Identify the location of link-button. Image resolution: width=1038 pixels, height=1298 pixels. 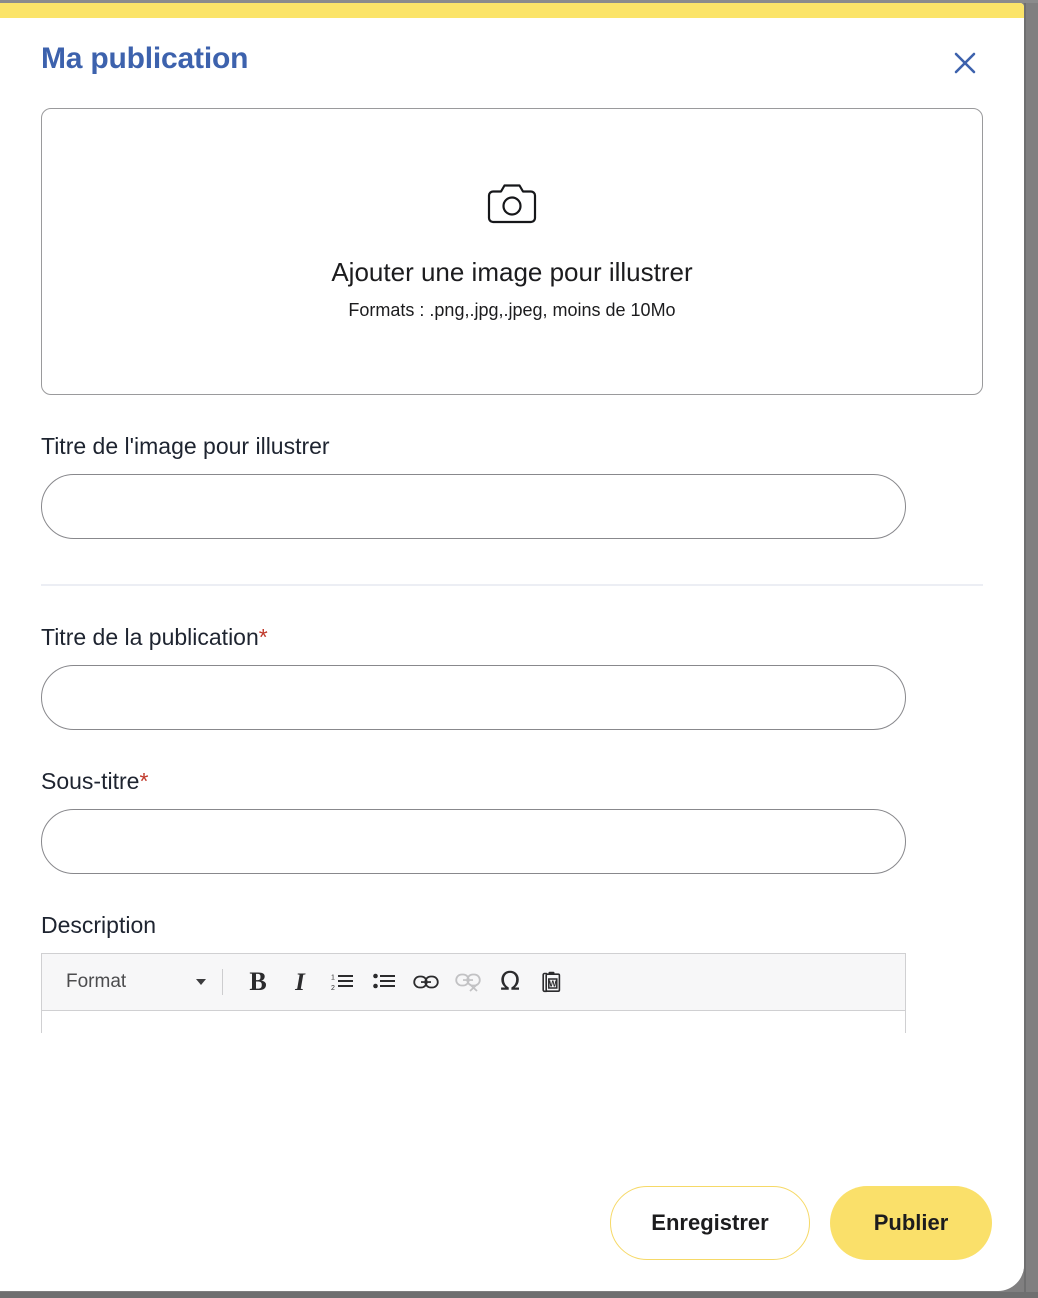
(426, 982).